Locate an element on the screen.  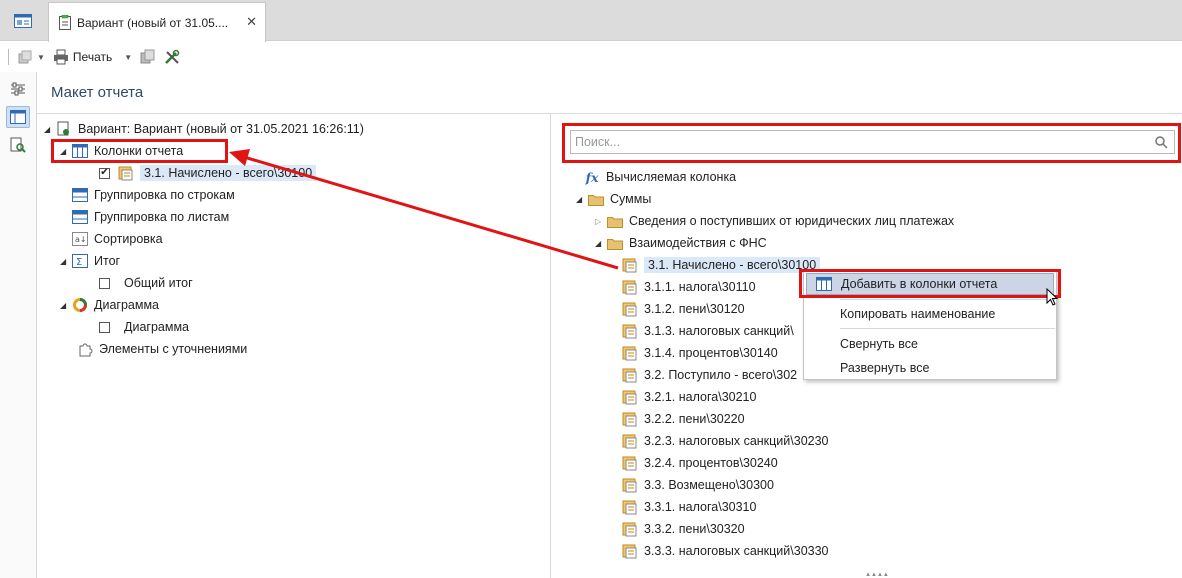
annotation-box-menu is located at coordinates (930, 283).